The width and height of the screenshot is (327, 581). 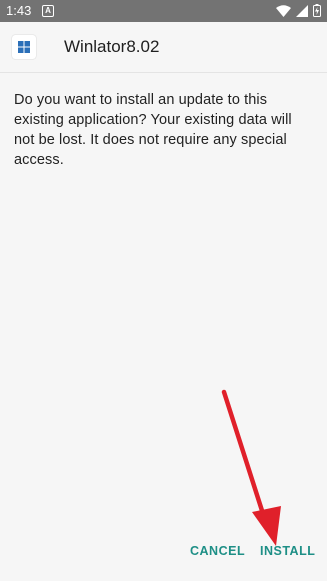 I want to click on cell-signal-icon, so click(x=302, y=10).